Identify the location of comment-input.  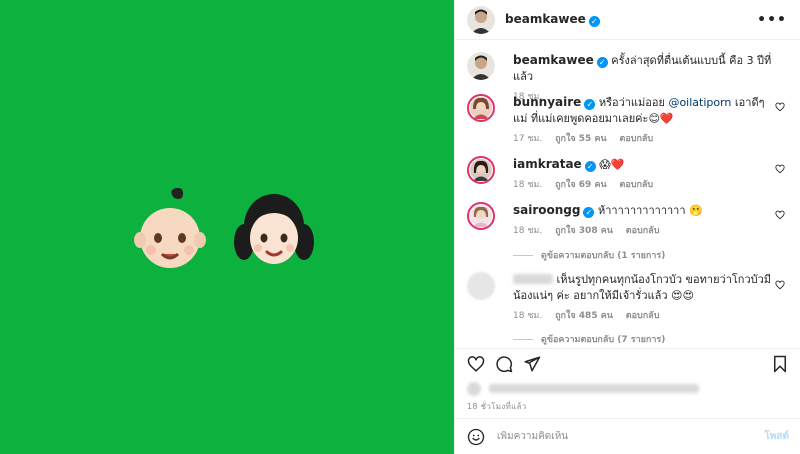
(631, 436).